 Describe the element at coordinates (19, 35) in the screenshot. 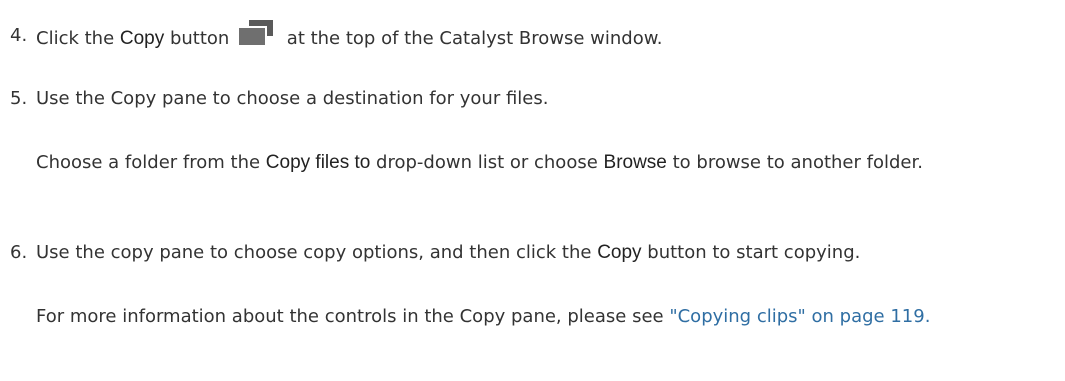

I see `step-number: 4.` at that location.